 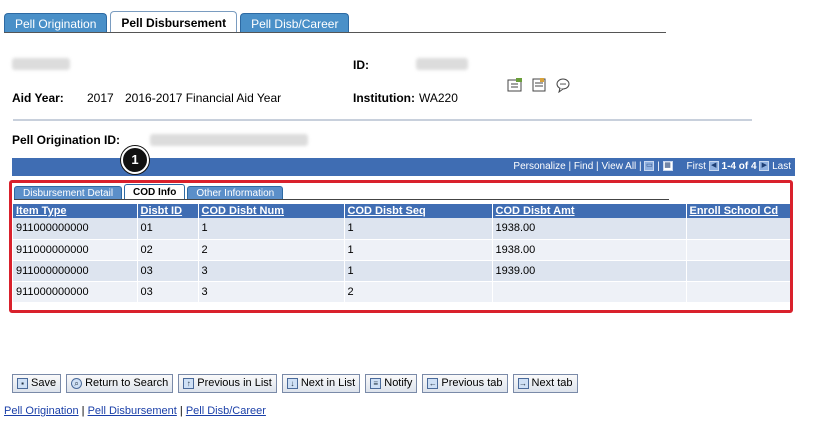 What do you see at coordinates (41, 64) in the screenshot?
I see `student-name-redacted` at bounding box center [41, 64].